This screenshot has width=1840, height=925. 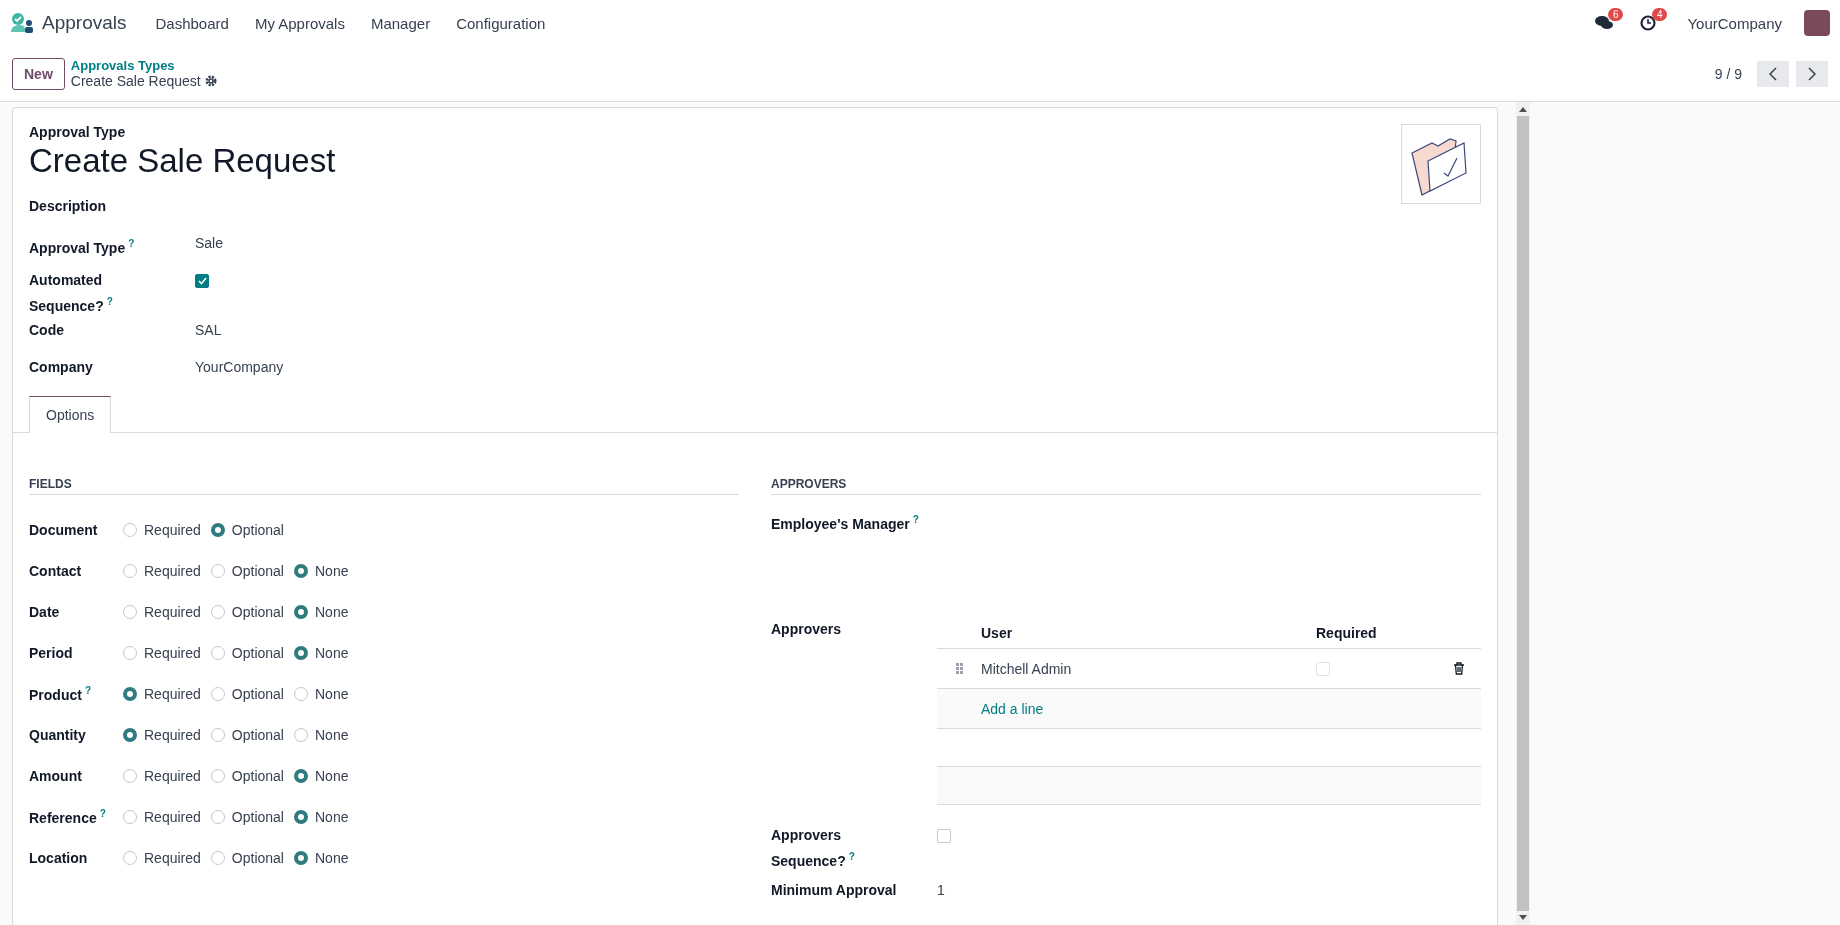 I want to click on field-label: Minimum Approval, so click(x=834, y=890).